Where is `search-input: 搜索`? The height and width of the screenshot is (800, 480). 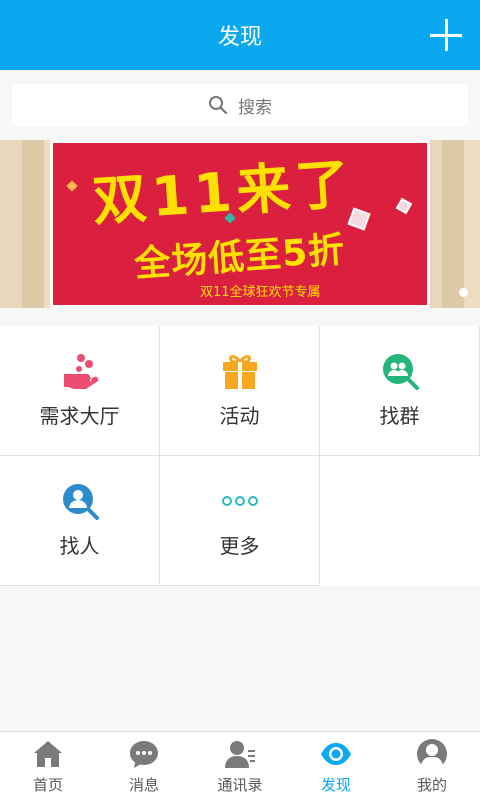 search-input: 搜索 is located at coordinates (240, 105).